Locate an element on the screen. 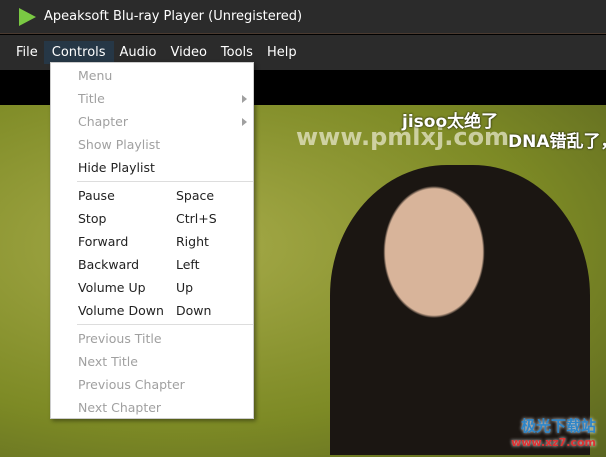 The image size is (606, 457). menu-item-stop: Stop Ctrl+S is located at coordinates (152, 218).